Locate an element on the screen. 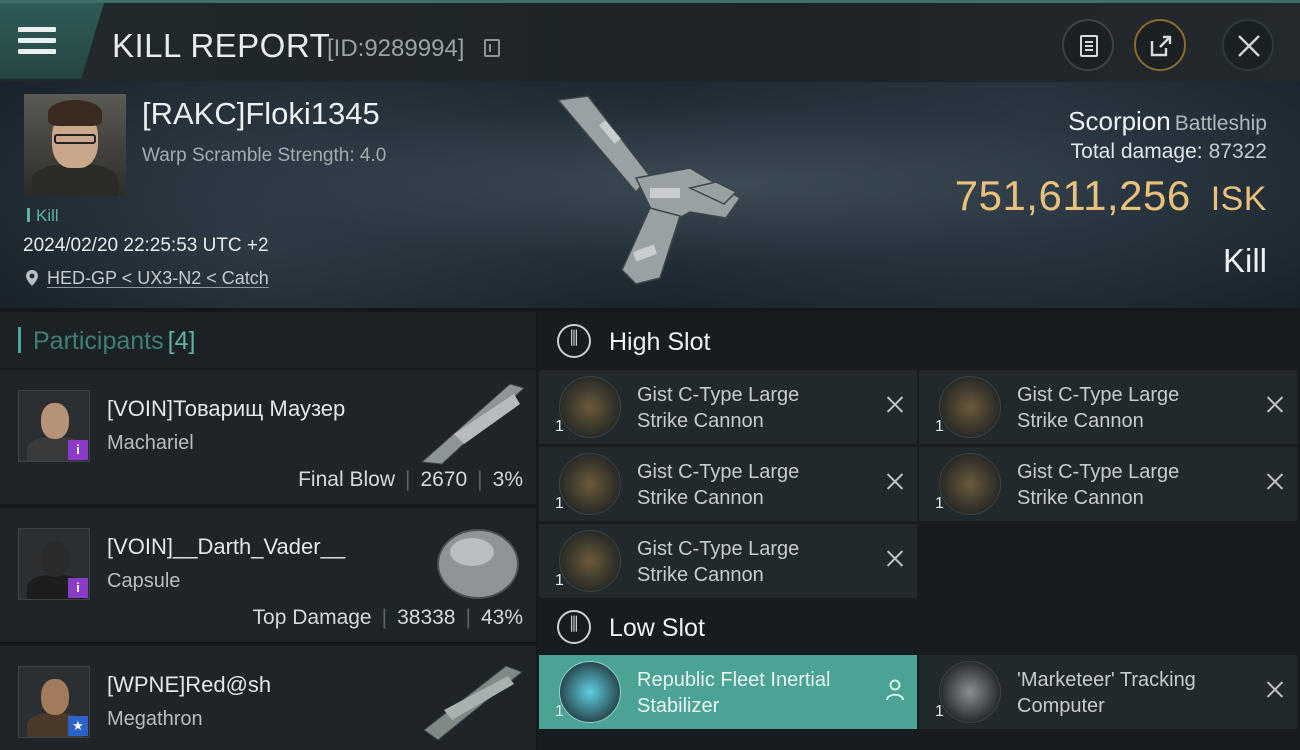 This screenshot has height=750, width=1300. participant-ship: Megathron is located at coordinates (155, 719).